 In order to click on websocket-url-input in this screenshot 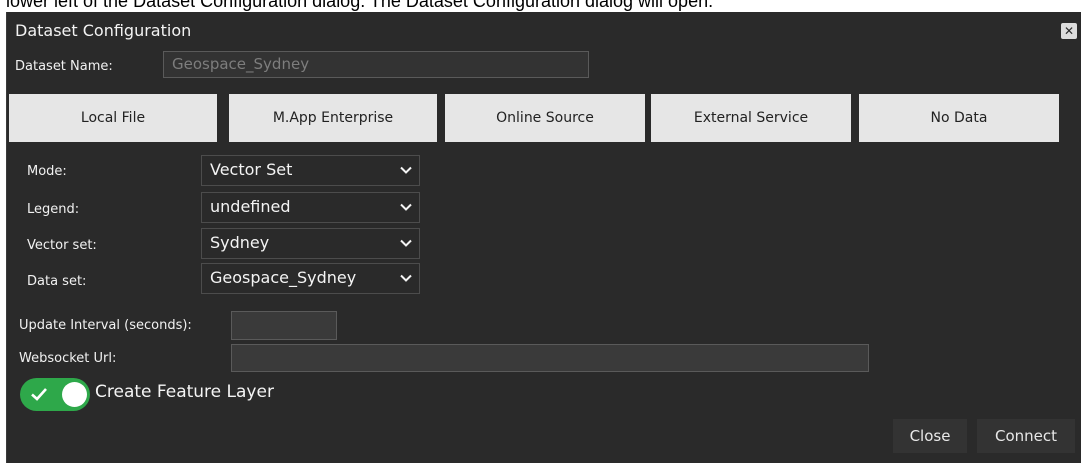, I will do `click(550, 358)`.